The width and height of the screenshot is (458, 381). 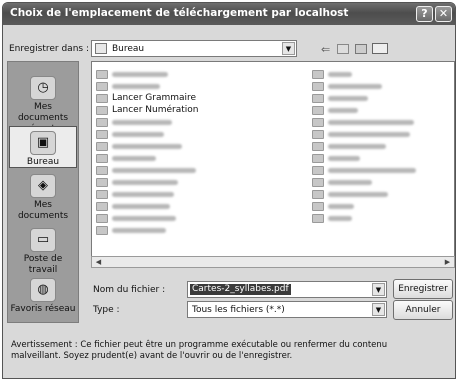 I want to click on help-button: ?, so click(x=424, y=14).